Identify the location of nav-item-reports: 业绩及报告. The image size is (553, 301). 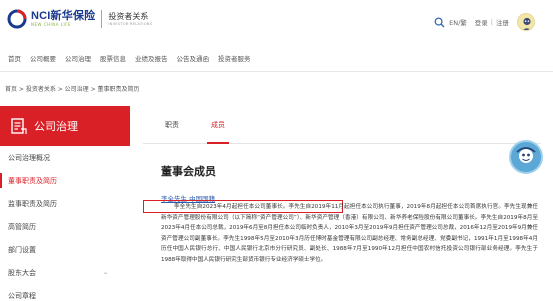
(151, 58).